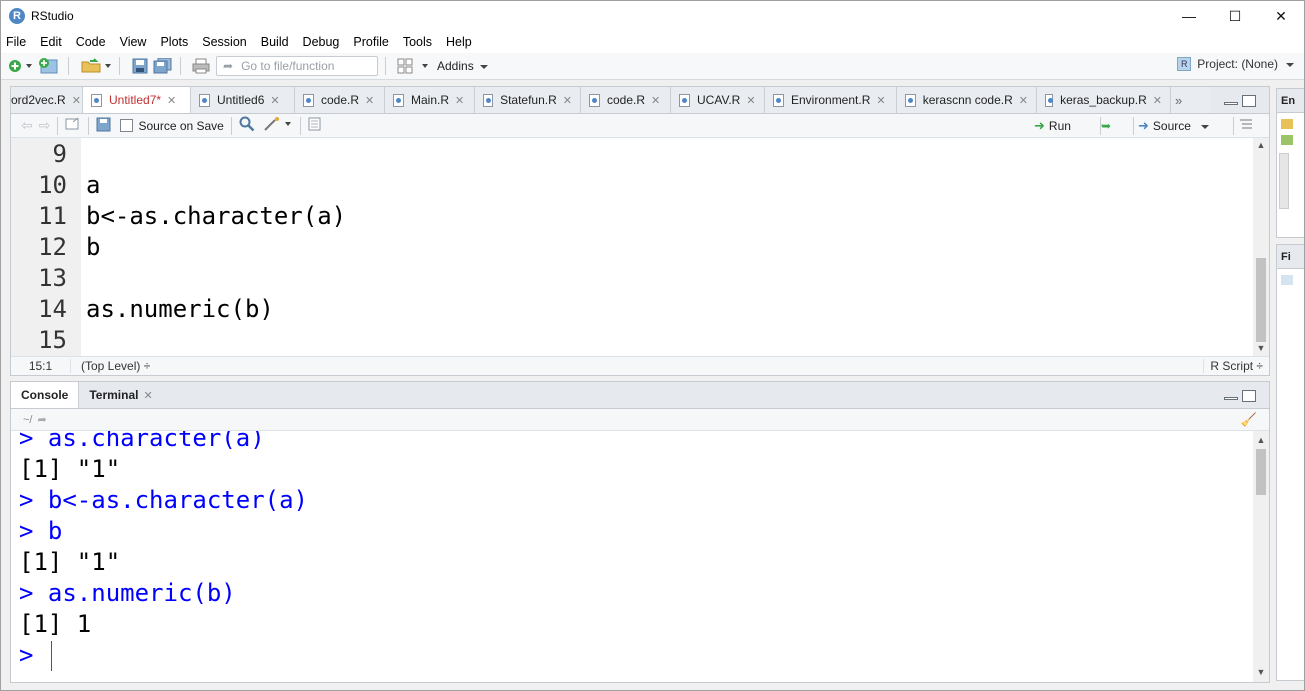 This screenshot has height=691, width=1305. I want to click on refresh-icon, so click(1287, 280).